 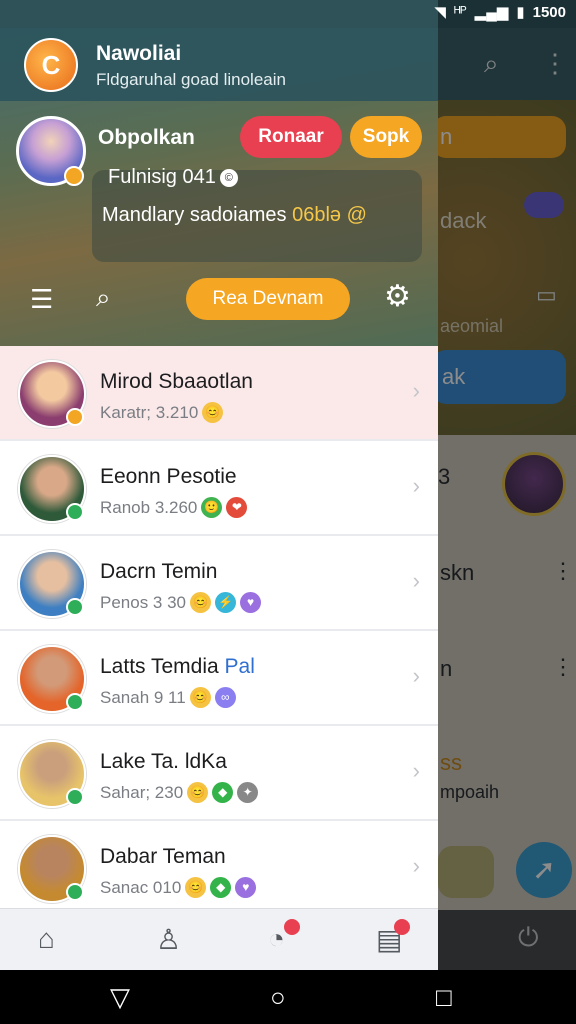 I want to click on info-text-highlight: 06blə @, so click(x=329, y=215).